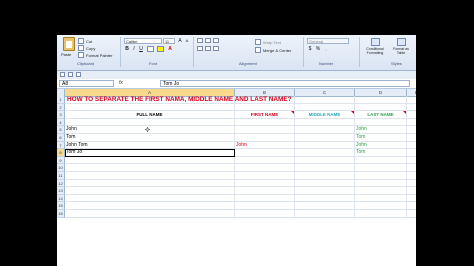 The width and height of the screenshot is (474, 266). I want to click on align-center-icon, so click(208, 48).